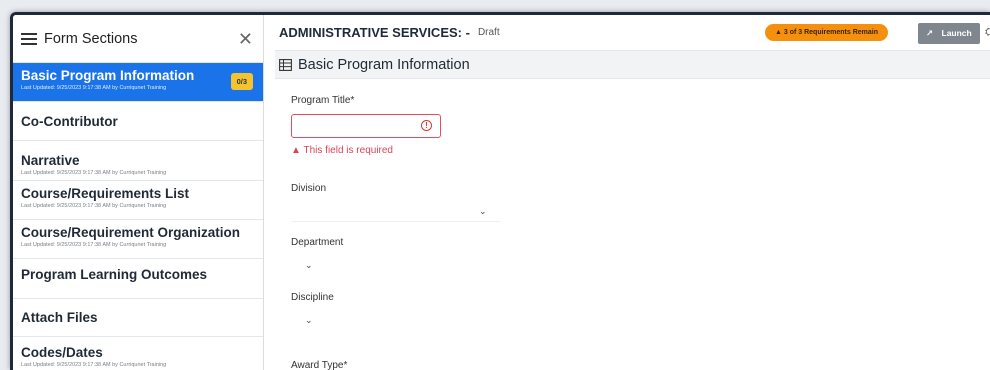 The image size is (990, 370). I want to click on sidebar-item-label: Codes/Dates, so click(62, 352).